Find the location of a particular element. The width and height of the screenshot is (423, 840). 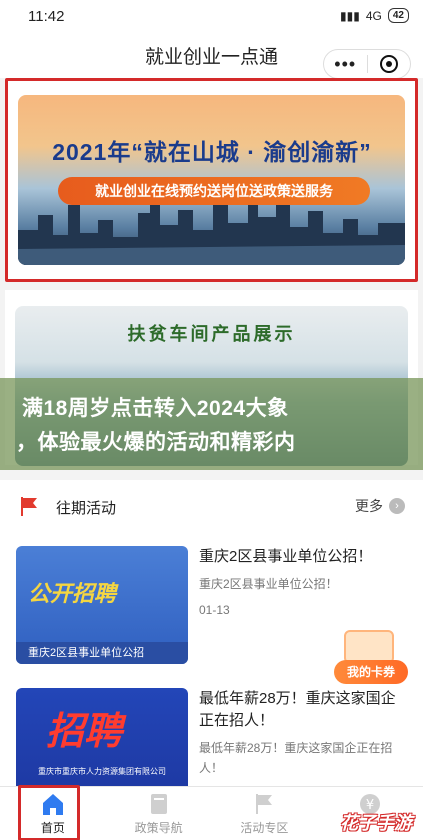

item-title: 最低年薪28万！重庆这家国企正在招人！ is located at coordinates (297, 709).